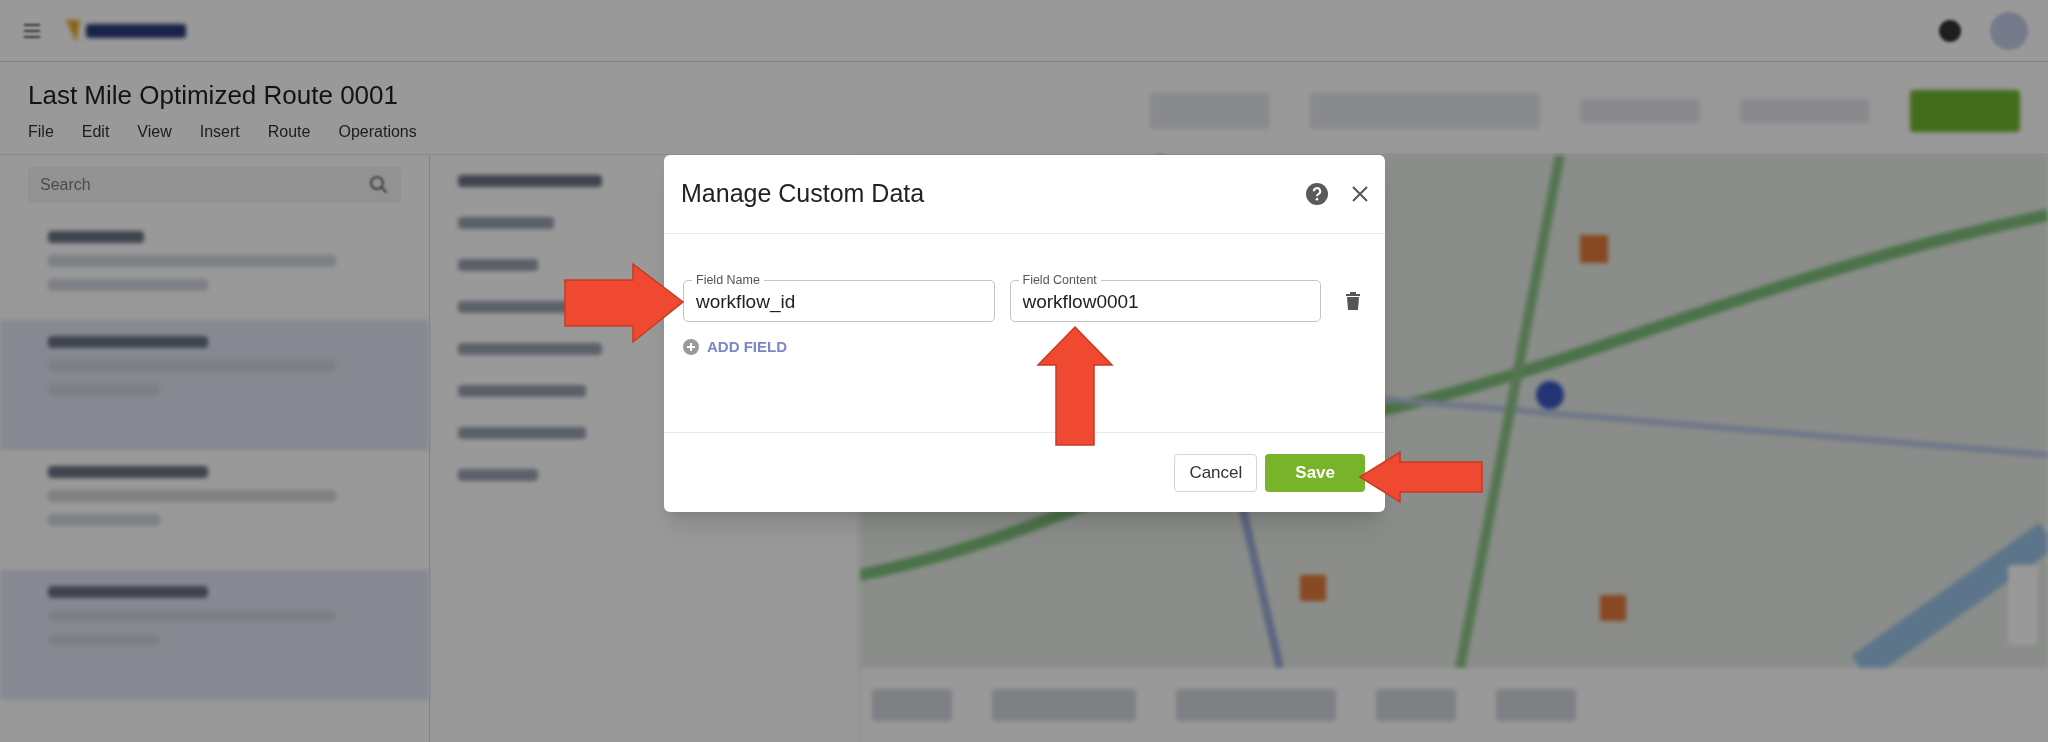 The width and height of the screenshot is (2048, 742). What do you see at coordinates (2009, 30) in the screenshot?
I see `avatar` at bounding box center [2009, 30].